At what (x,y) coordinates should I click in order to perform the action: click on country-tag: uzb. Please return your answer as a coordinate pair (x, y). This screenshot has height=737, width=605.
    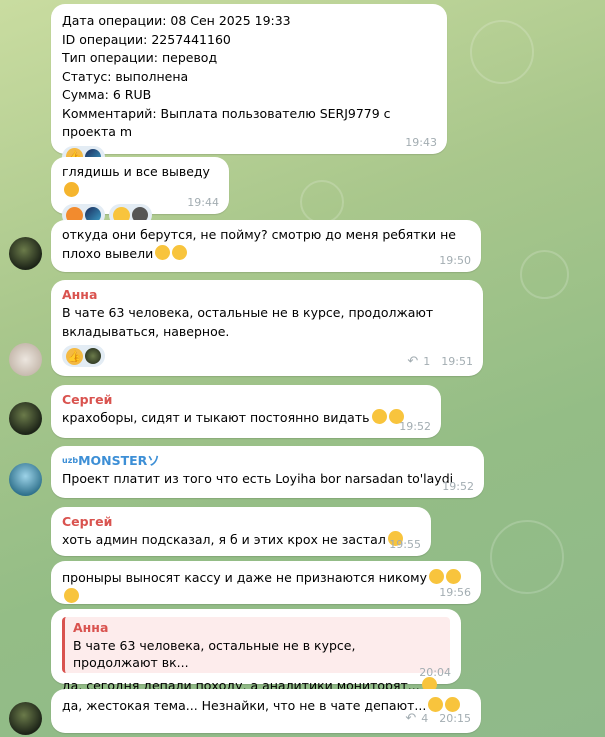
    Looking at the image, I should click on (70, 460).